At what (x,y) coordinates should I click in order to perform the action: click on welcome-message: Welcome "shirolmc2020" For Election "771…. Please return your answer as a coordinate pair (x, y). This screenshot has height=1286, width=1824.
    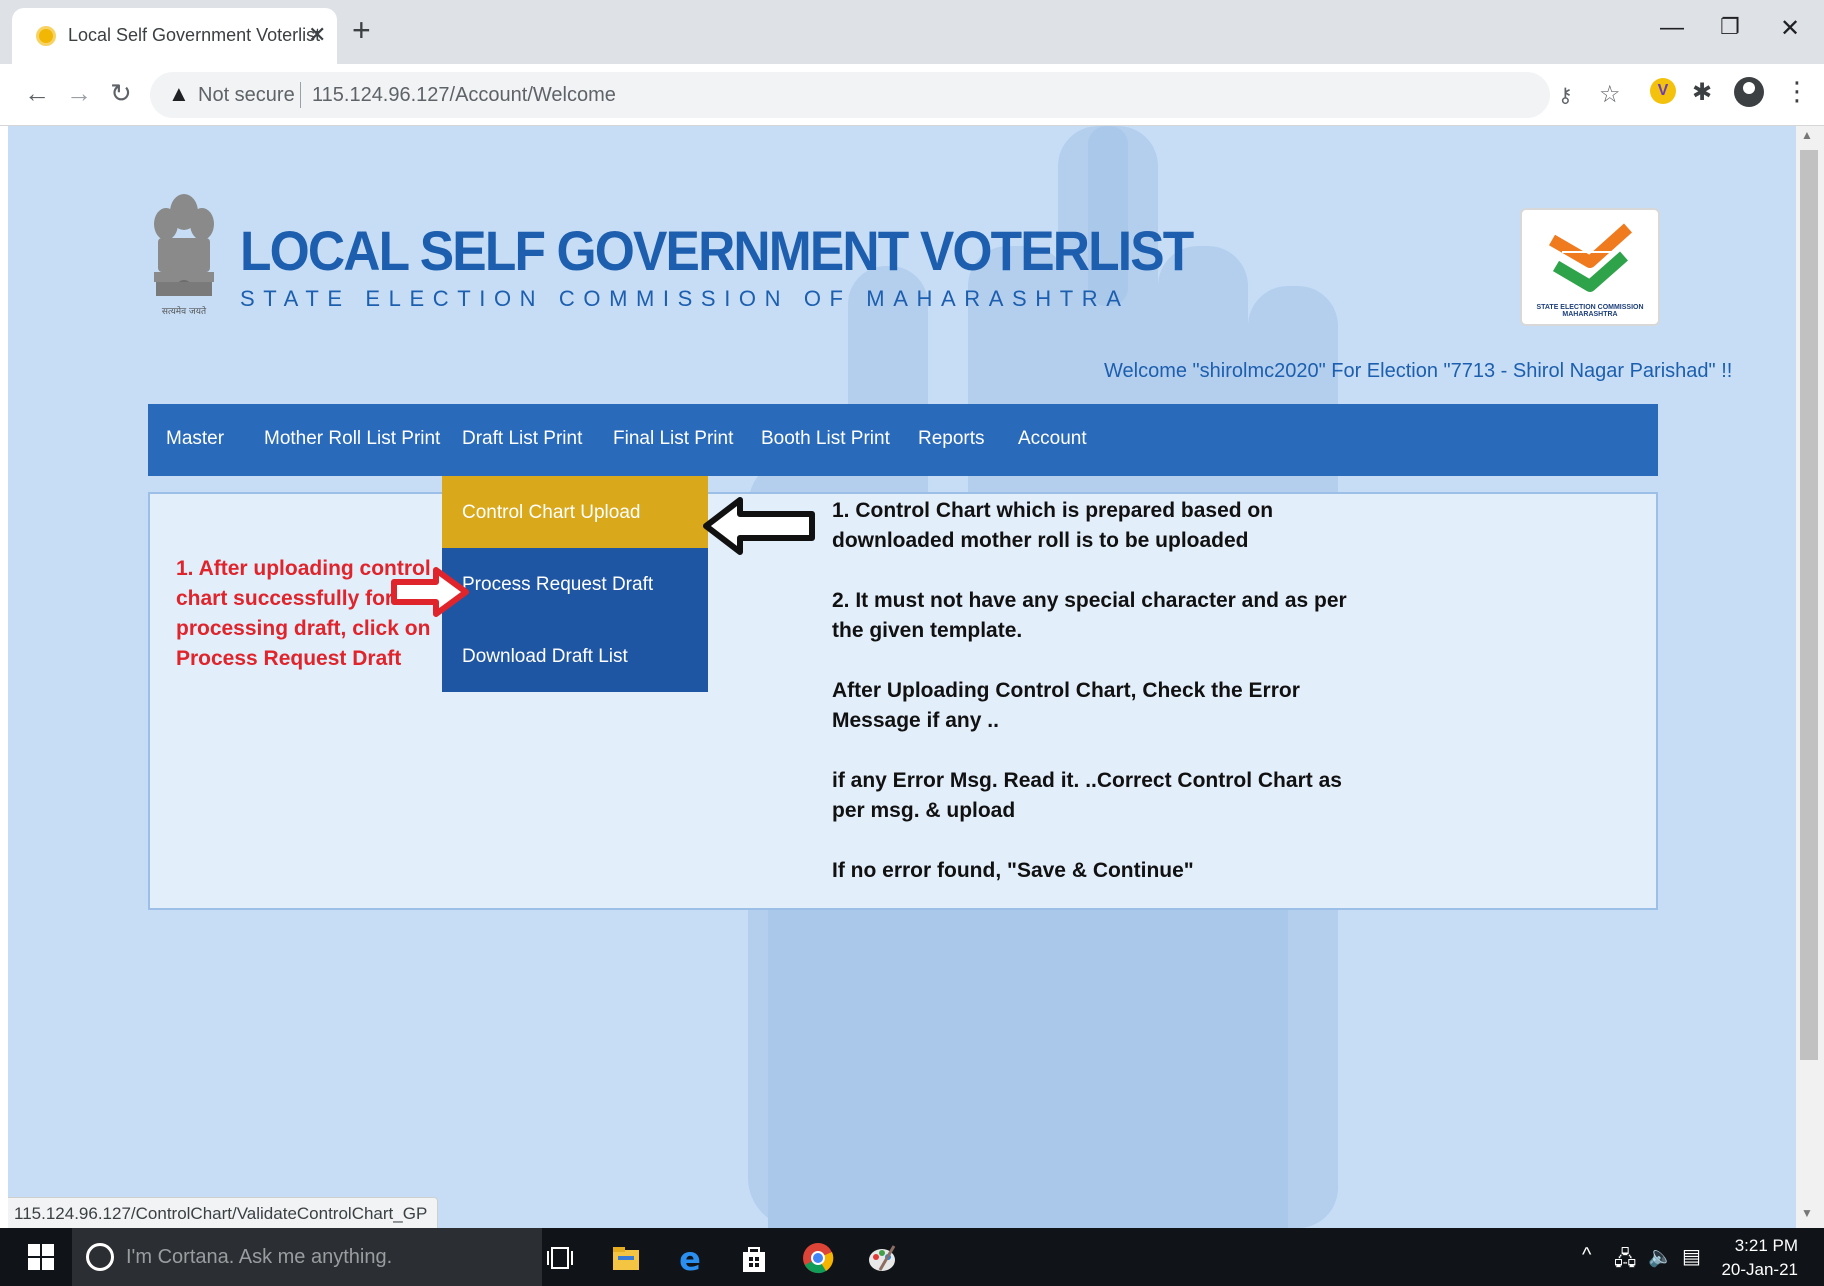
    Looking at the image, I should click on (1418, 371).